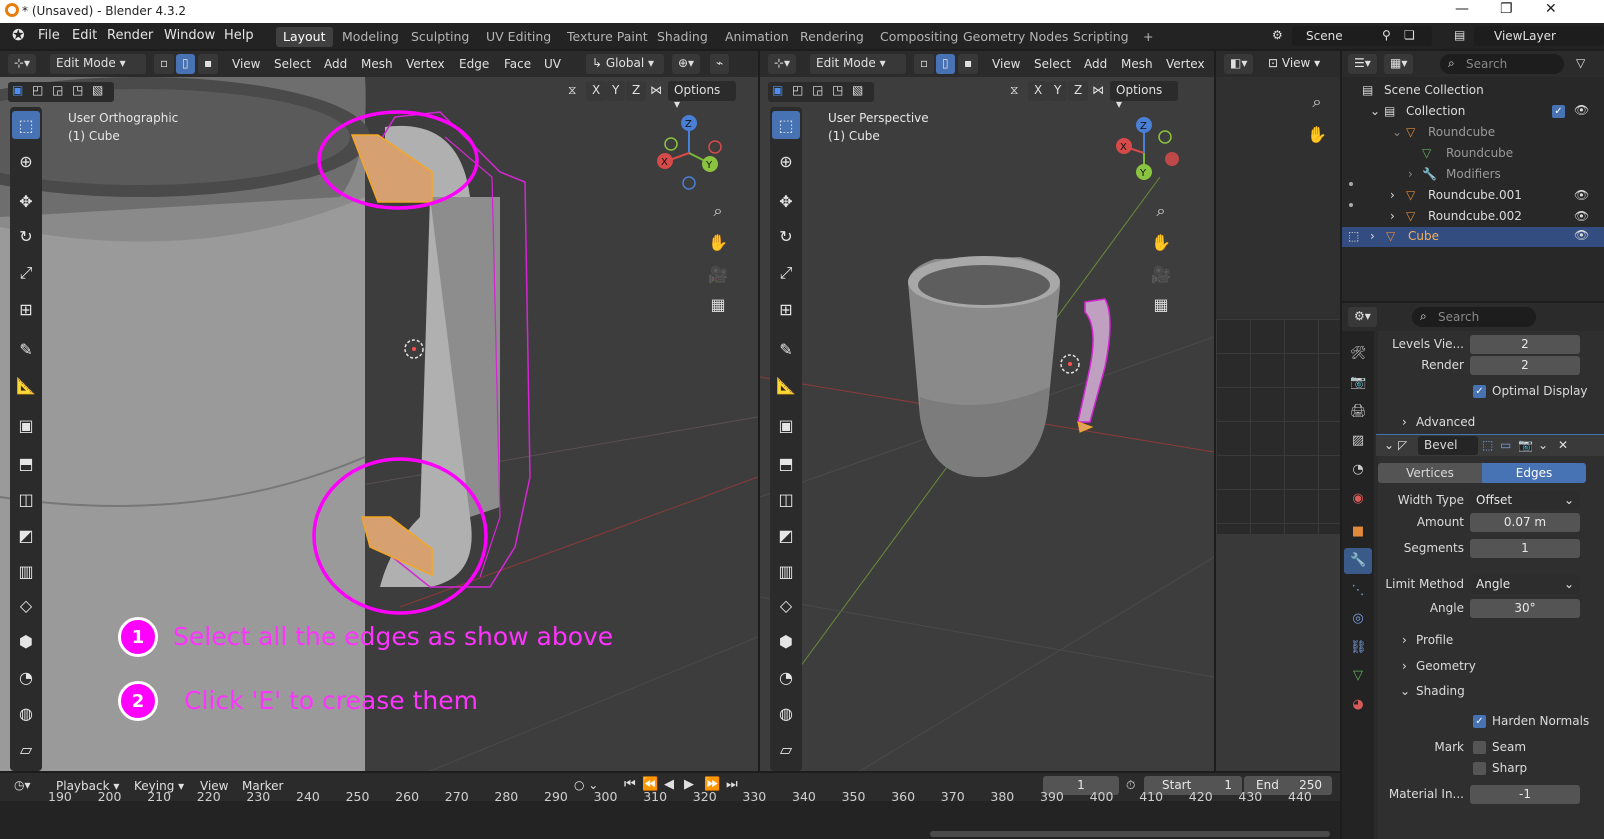 The height and width of the screenshot is (839, 1604). What do you see at coordinates (1525, 548) in the screenshot?
I see `segments-field: 1` at bounding box center [1525, 548].